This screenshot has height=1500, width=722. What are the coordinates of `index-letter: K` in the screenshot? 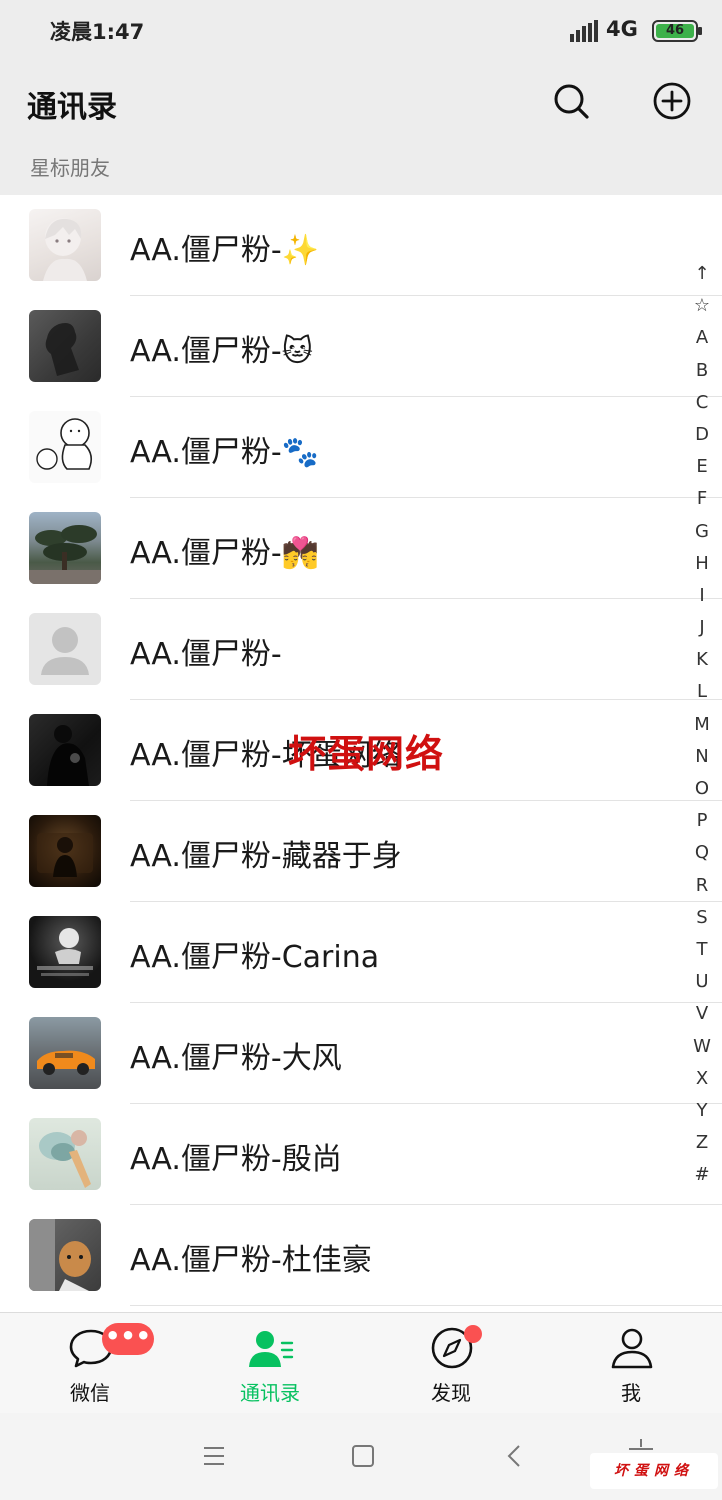 It's located at (702, 660).